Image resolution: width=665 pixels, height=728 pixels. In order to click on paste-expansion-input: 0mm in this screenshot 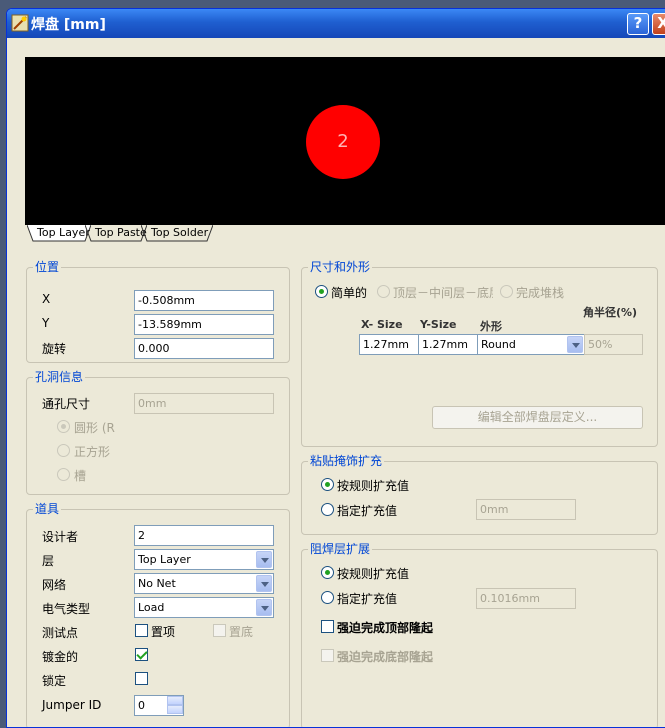, I will do `click(526, 509)`.